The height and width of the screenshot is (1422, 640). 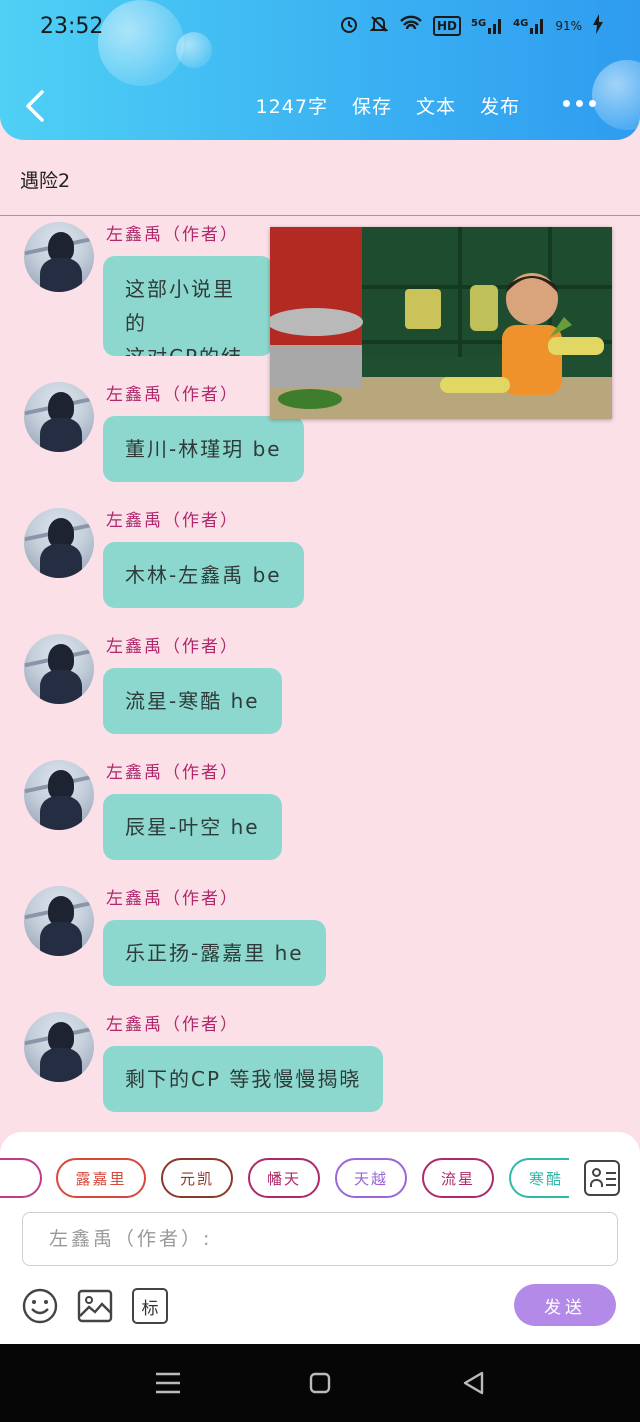 What do you see at coordinates (411, 26) in the screenshot?
I see `wifi-icon` at bounding box center [411, 26].